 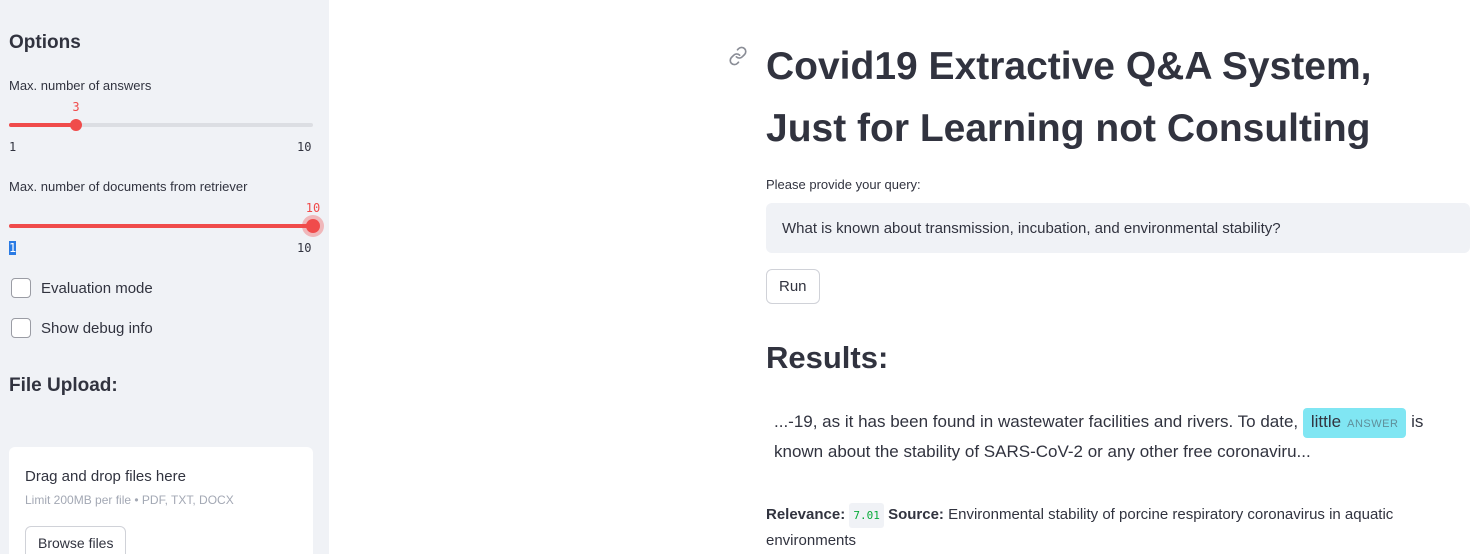 What do you see at coordinates (129, 500) in the screenshot?
I see `dropzone-limit: Limit 200MB per file • PDF, TXT, DOCX` at bounding box center [129, 500].